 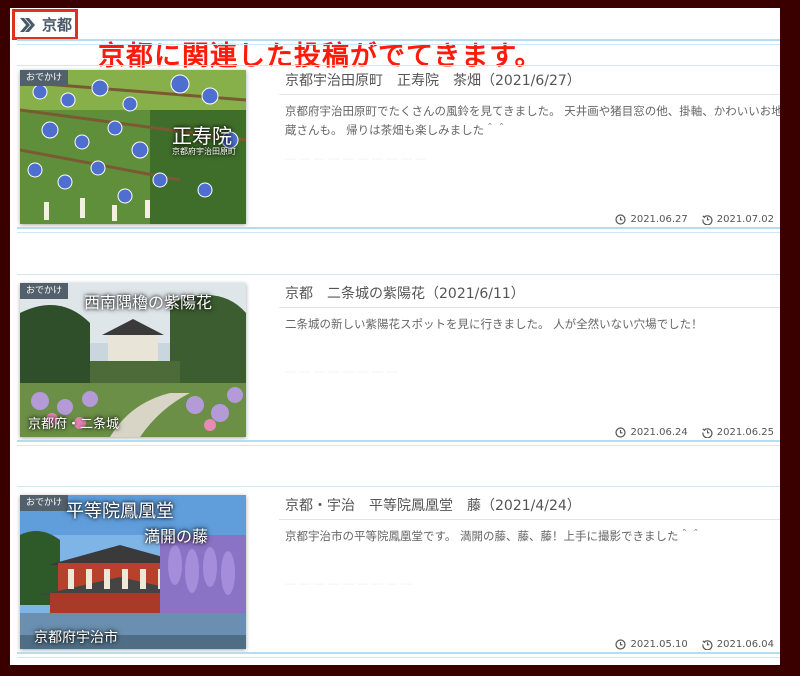 What do you see at coordinates (659, 644) in the screenshot?
I see `published-date: 2021.05.10` at bounding box center [659, 644].